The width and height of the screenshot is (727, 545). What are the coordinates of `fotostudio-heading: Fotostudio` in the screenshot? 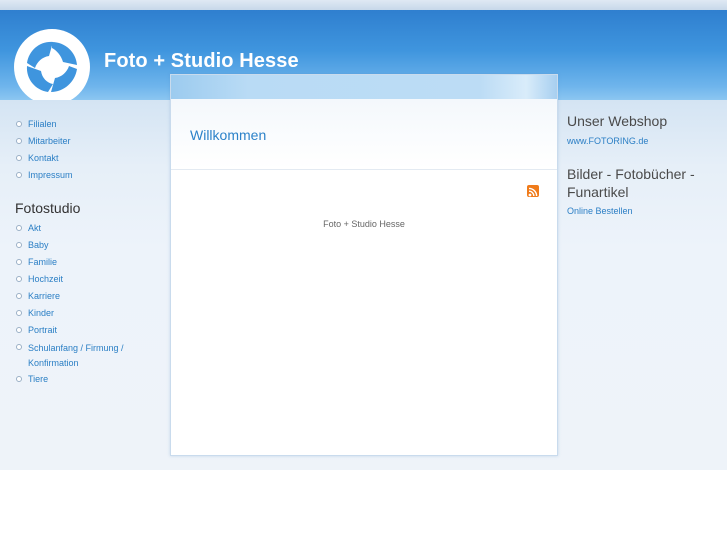 It's located at (48, 208).